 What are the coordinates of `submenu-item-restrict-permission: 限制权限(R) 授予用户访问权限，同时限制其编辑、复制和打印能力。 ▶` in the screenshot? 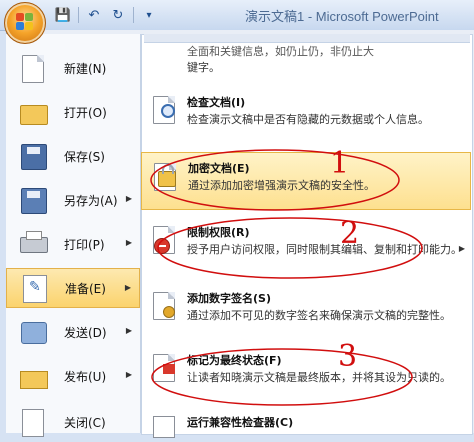 It's located at (306, 249).